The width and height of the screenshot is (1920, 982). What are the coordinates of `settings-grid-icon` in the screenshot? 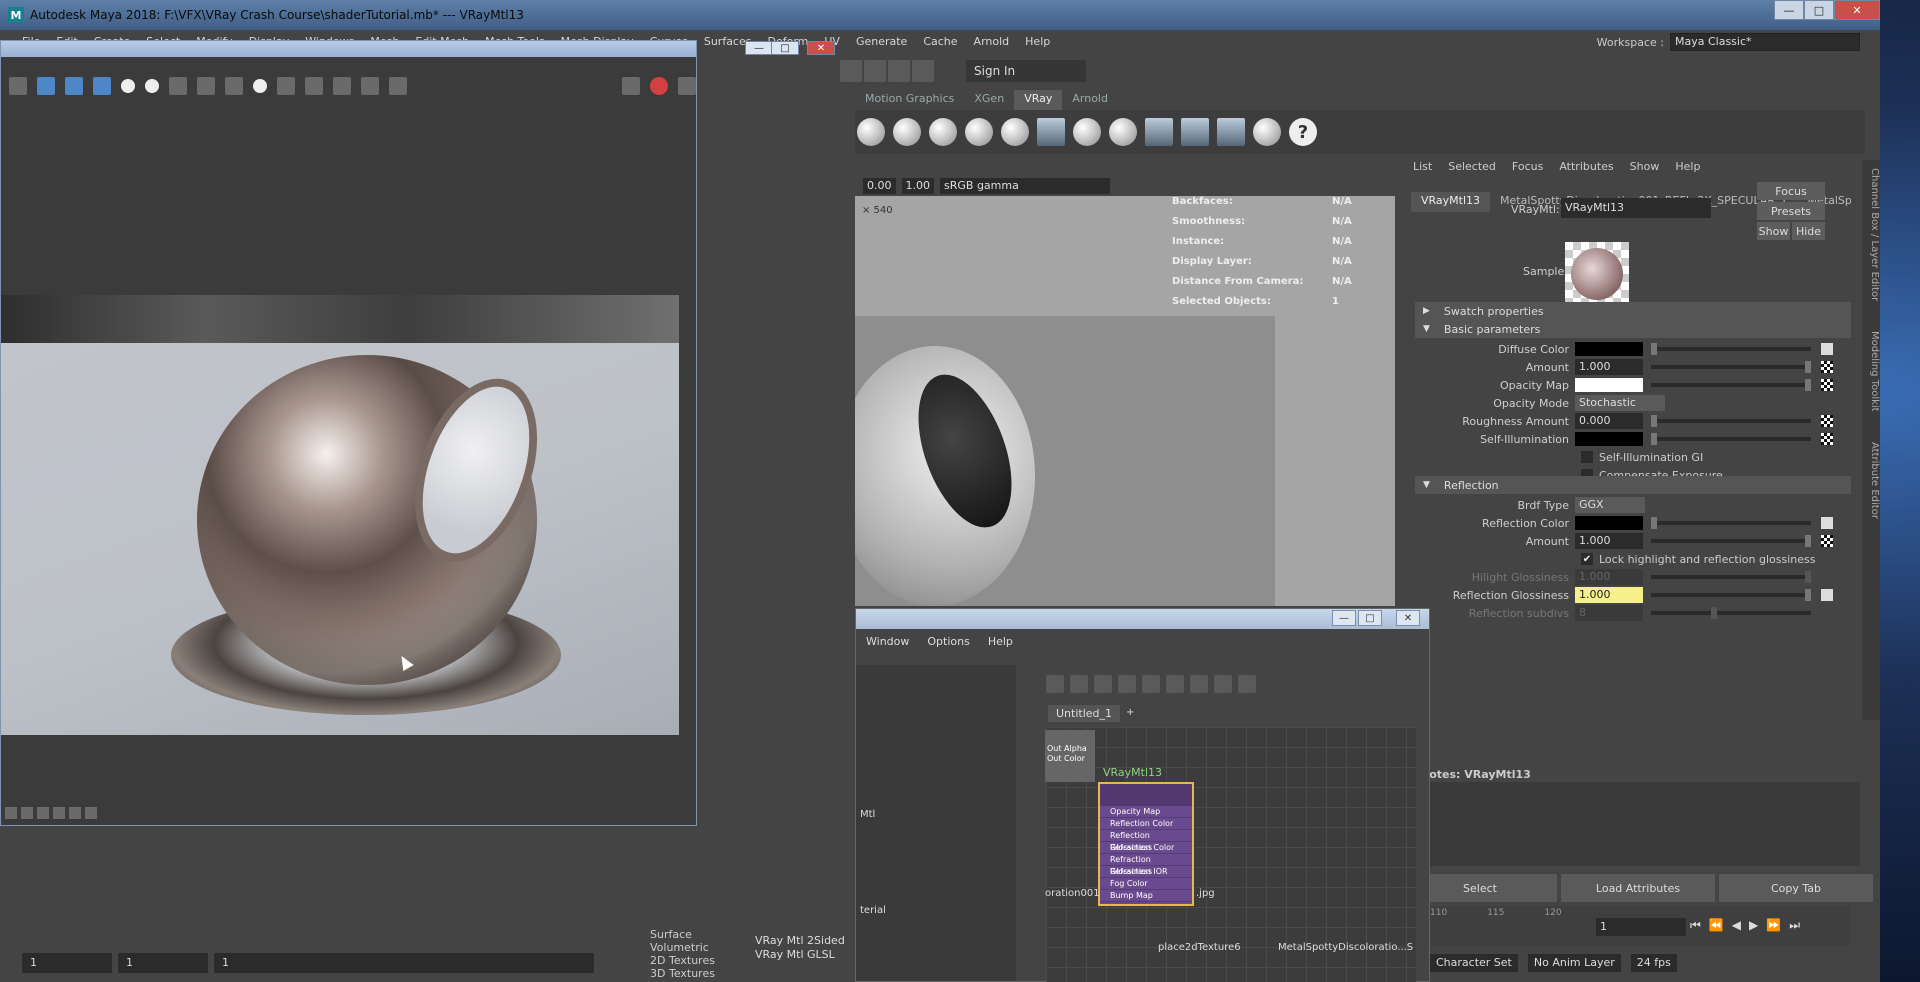 It's located at (1231, 132).